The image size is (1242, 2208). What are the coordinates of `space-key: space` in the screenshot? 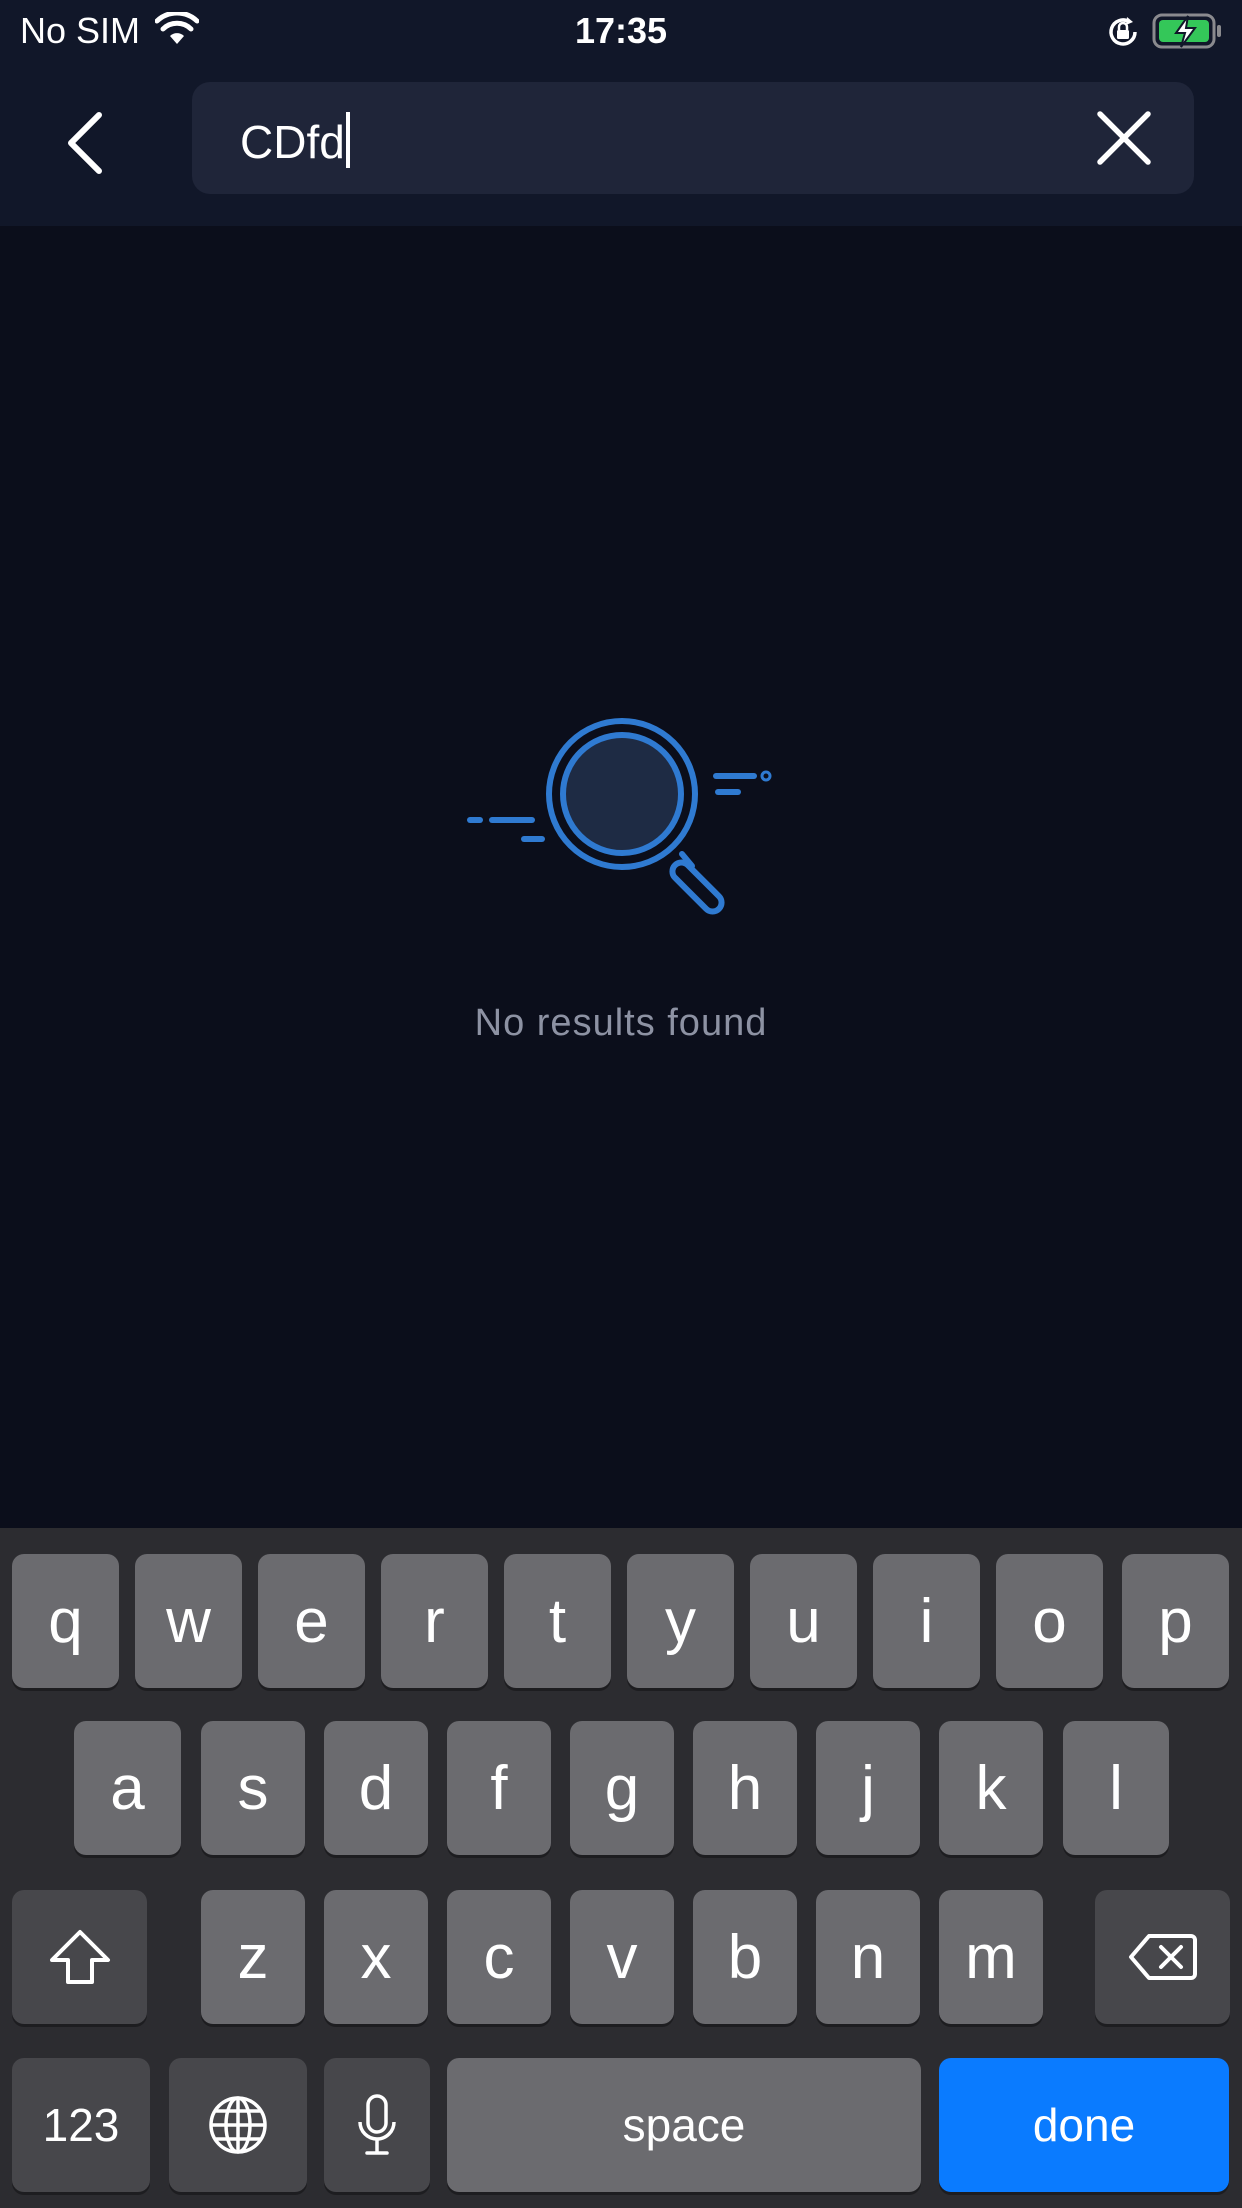 It's located at (684, 2125).